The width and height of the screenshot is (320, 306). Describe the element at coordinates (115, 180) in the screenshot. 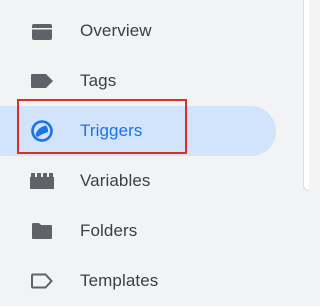

I see `sidebar-item-label: Variables` at that location.